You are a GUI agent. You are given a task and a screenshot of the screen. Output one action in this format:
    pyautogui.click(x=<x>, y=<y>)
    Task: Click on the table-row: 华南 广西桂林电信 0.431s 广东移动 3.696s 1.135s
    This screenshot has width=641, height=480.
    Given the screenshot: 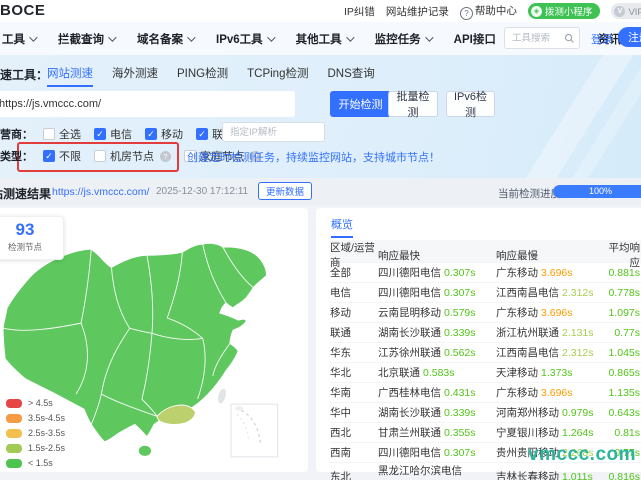 What is the action you would take?
    pyautogui.click(x=485, y=392)
    